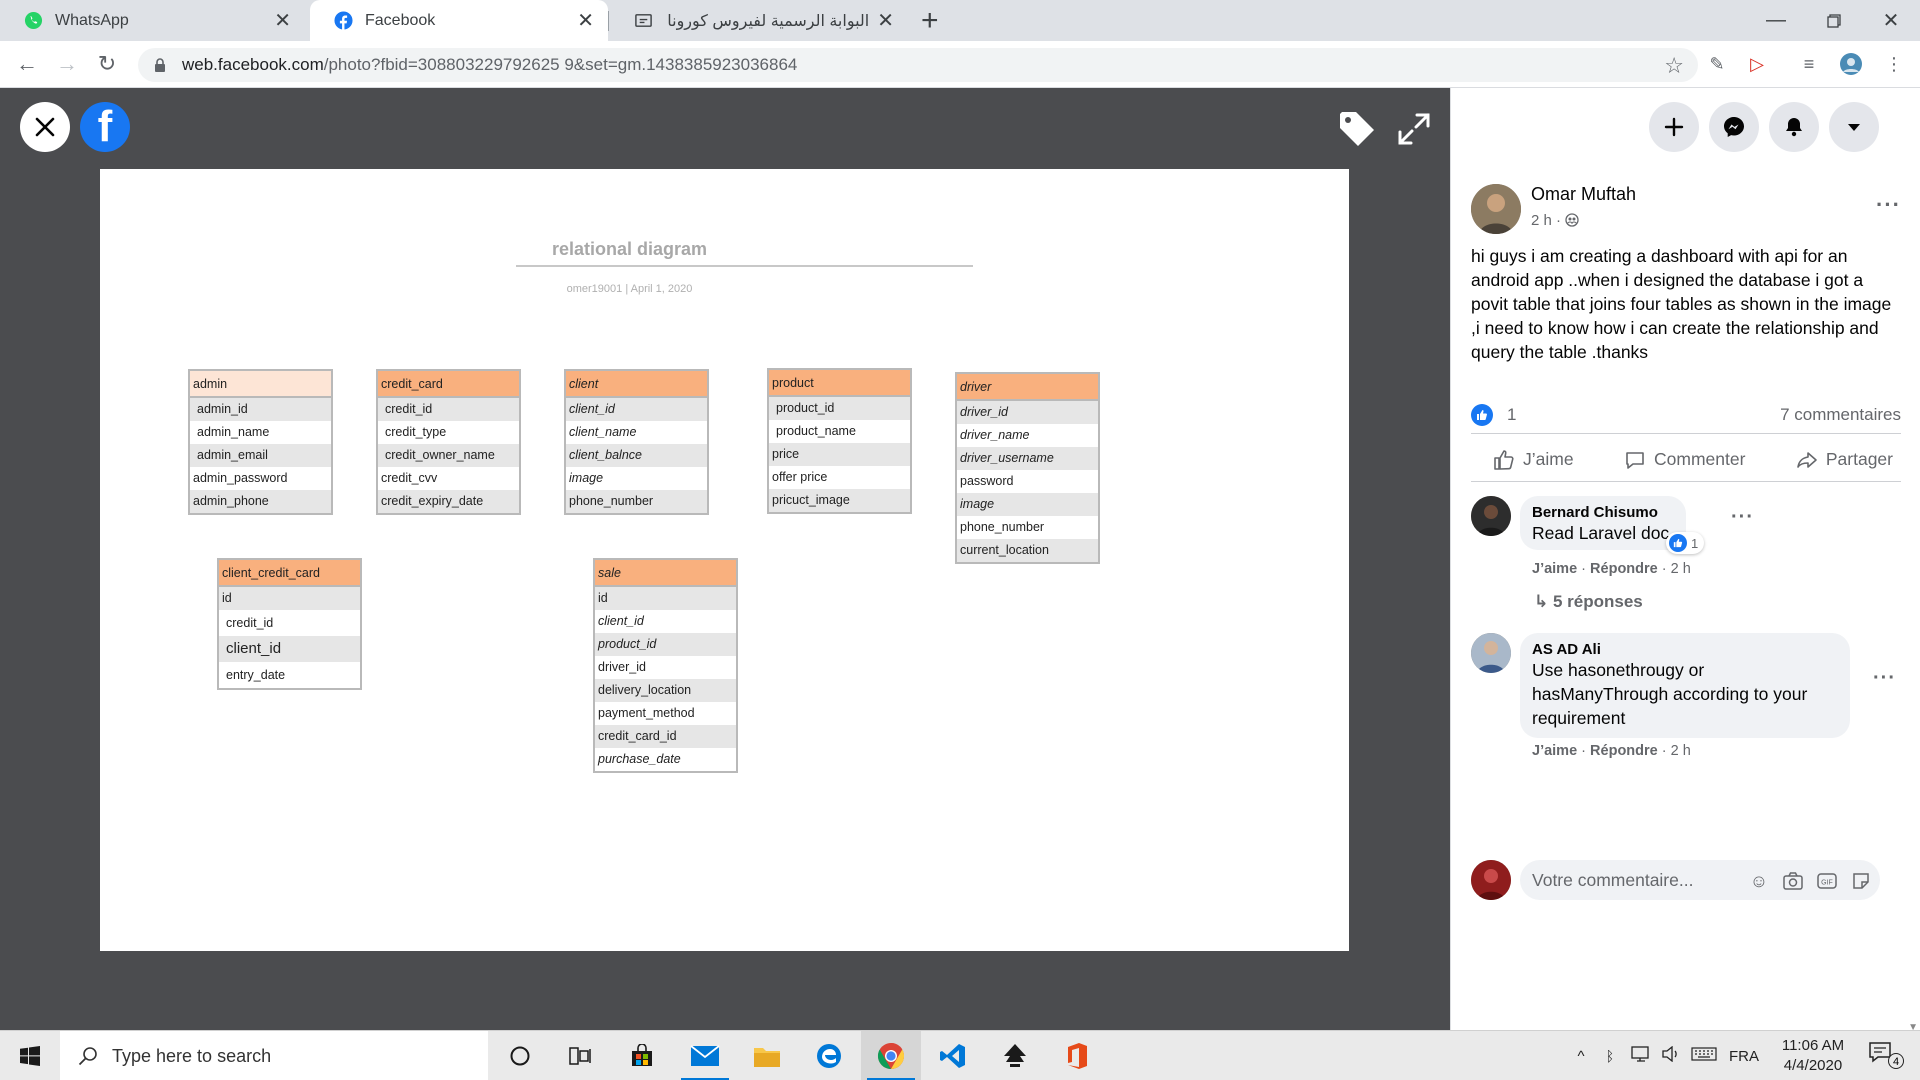 This screenshot has width=1920, height=1080. I want to click on gif-icon: GIF, so click(1827, 881).